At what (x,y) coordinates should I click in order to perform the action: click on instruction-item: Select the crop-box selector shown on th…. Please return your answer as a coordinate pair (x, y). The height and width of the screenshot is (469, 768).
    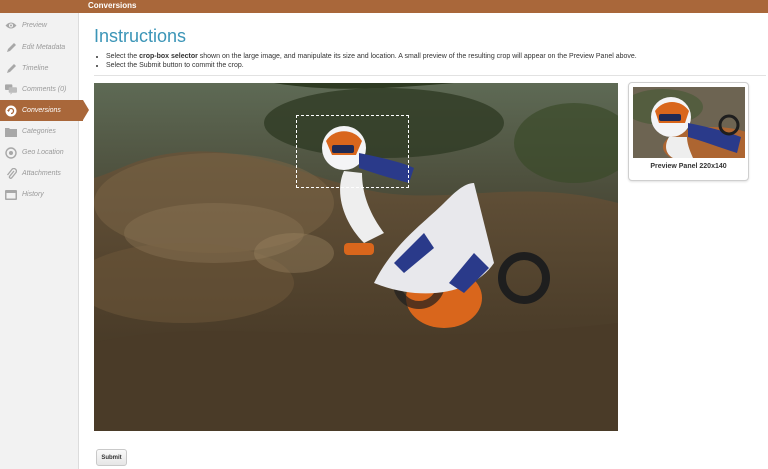
    Looking at the image, I should click on (431, 56).